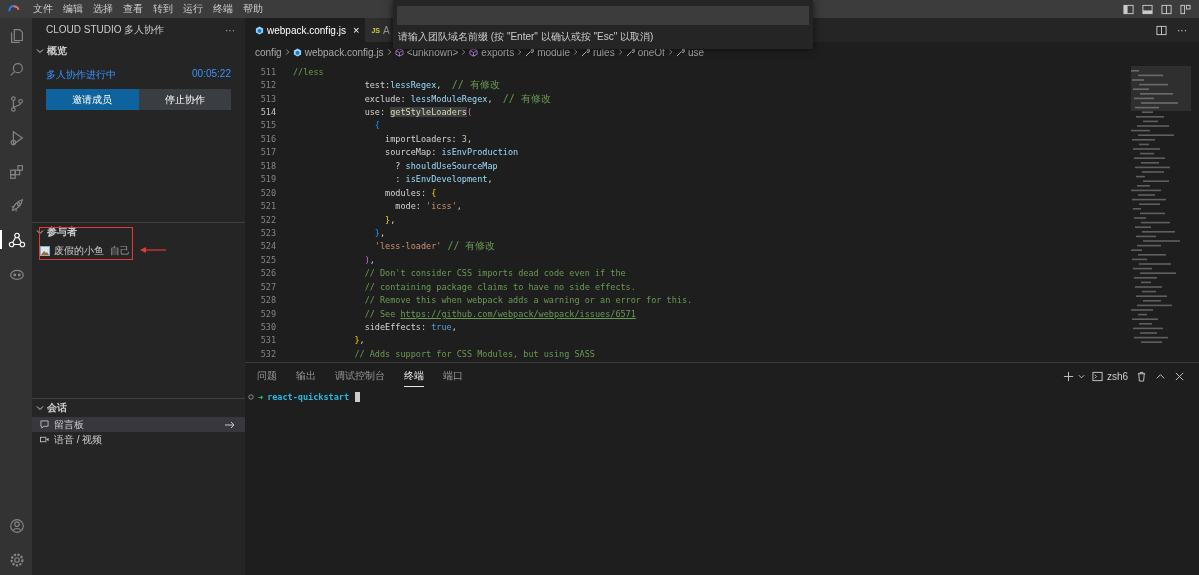 The width and height of the screenshot is (1199, 575). I want to click on code-line: modules: {, so click(411, 192).